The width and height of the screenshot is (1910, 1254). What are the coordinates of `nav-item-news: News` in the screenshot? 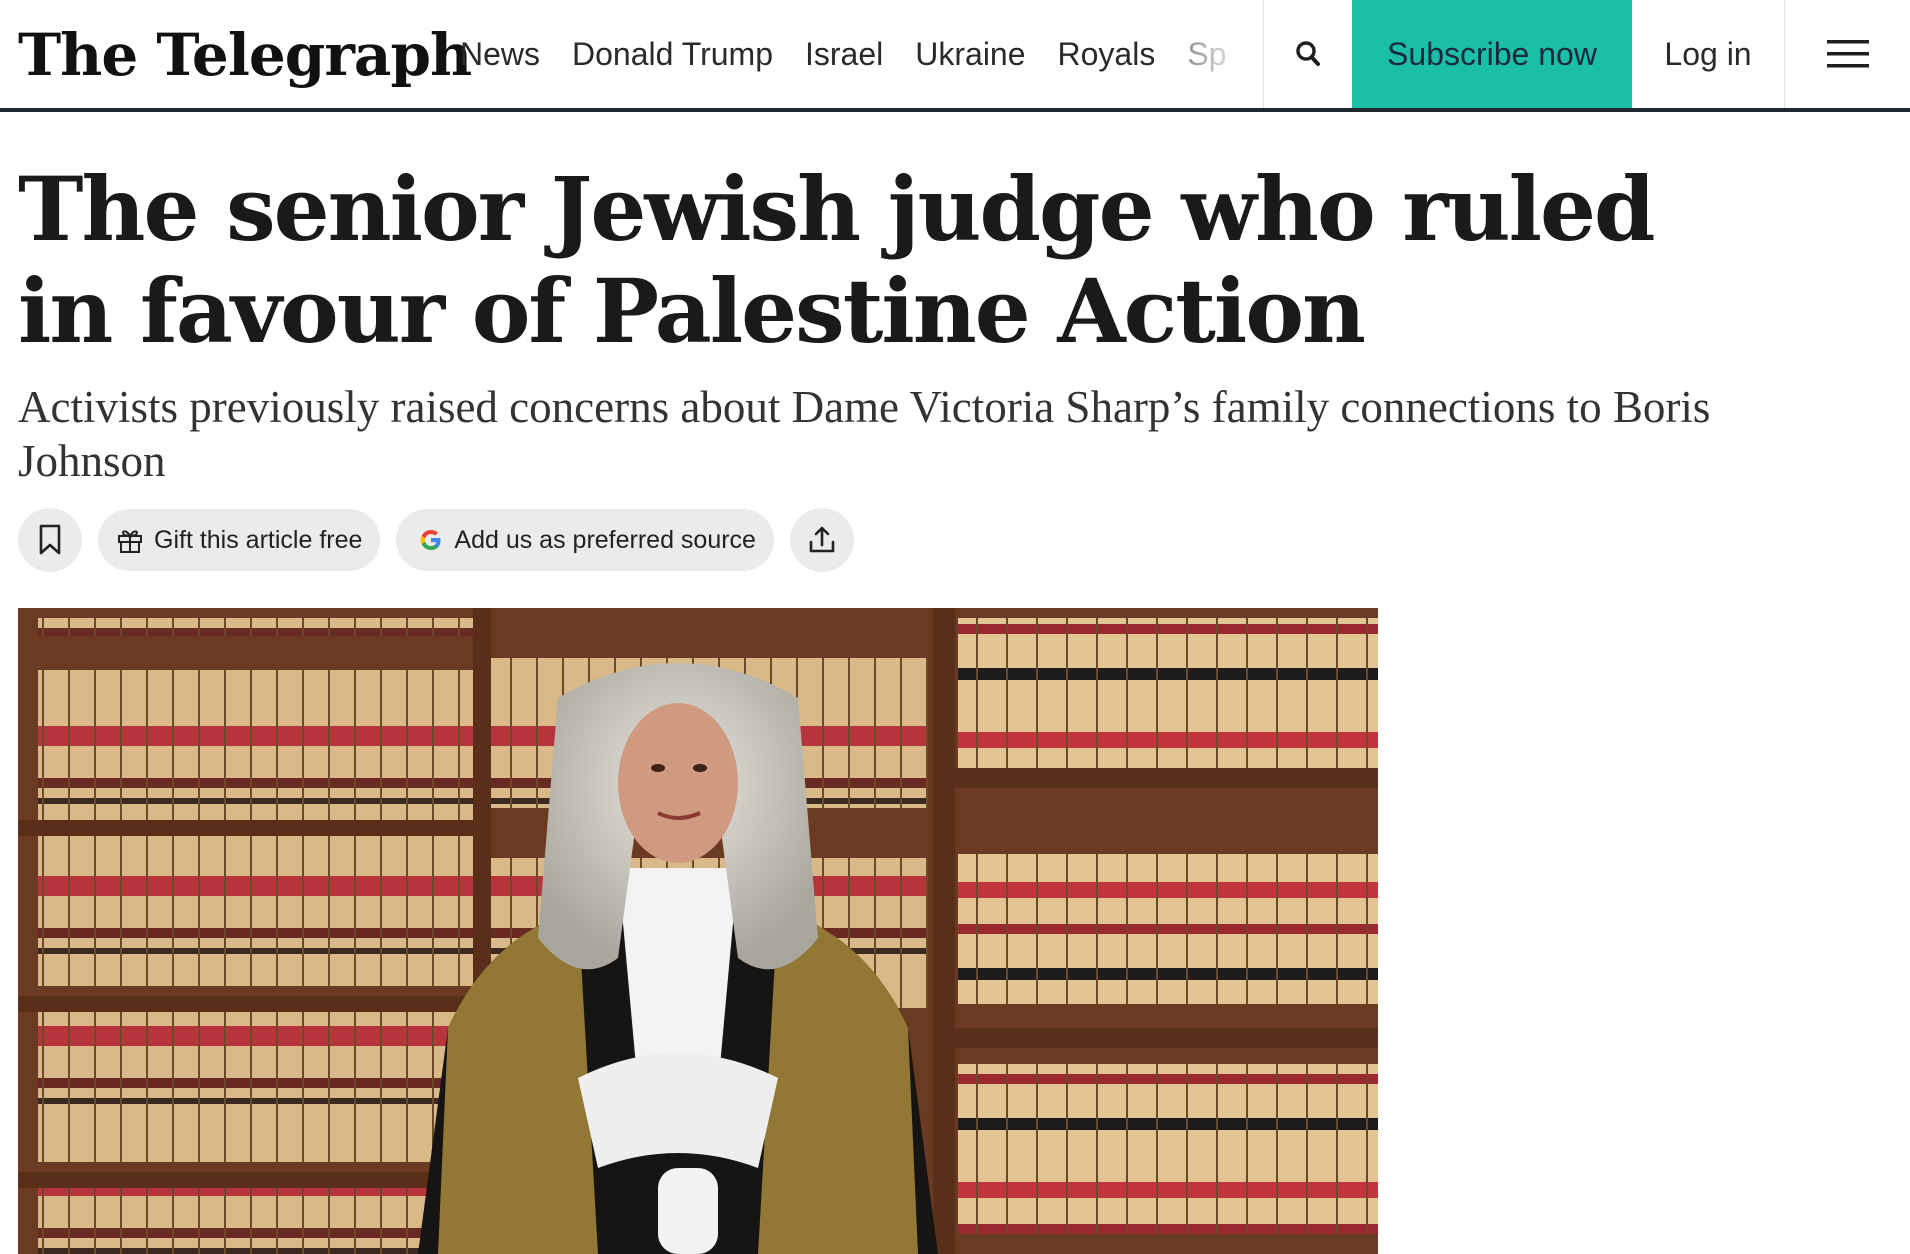 It's located at (500, 54).